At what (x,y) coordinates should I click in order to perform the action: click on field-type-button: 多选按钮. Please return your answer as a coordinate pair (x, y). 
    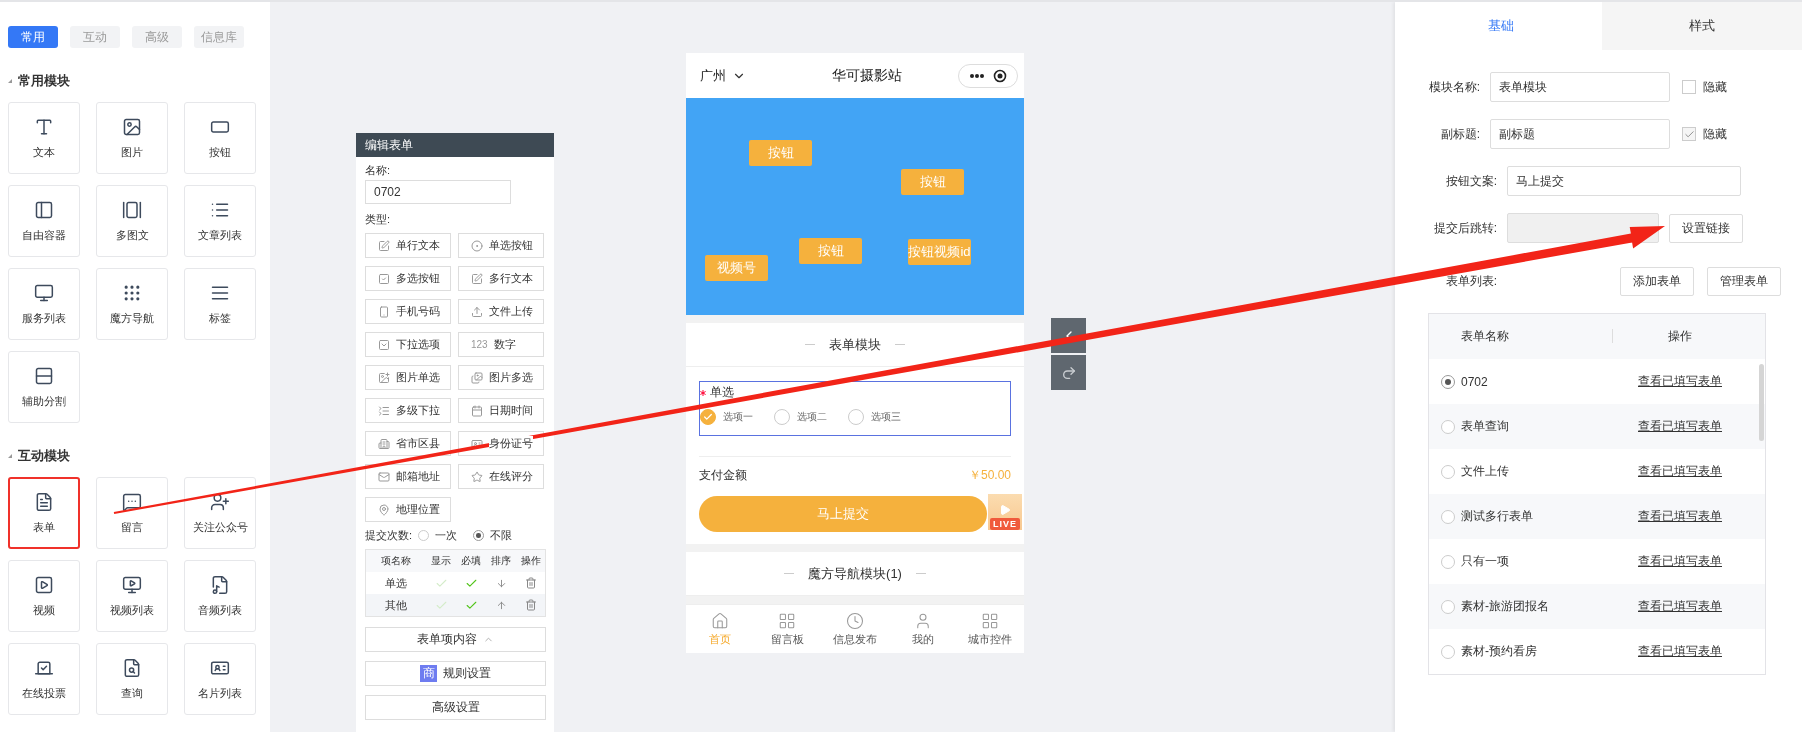
    Looking at the image, I should click on (408, 278).